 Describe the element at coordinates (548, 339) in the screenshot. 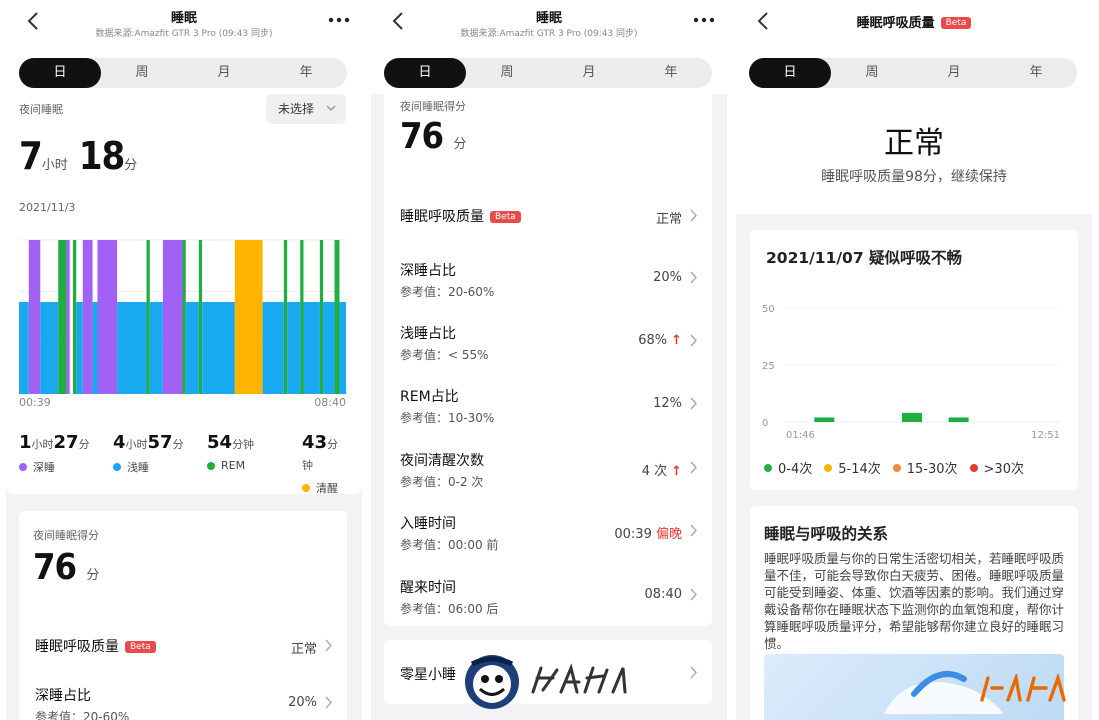

I see `row-light-ratio: 浅睡占比 参考值：< 55% 68% ↑` at that location.